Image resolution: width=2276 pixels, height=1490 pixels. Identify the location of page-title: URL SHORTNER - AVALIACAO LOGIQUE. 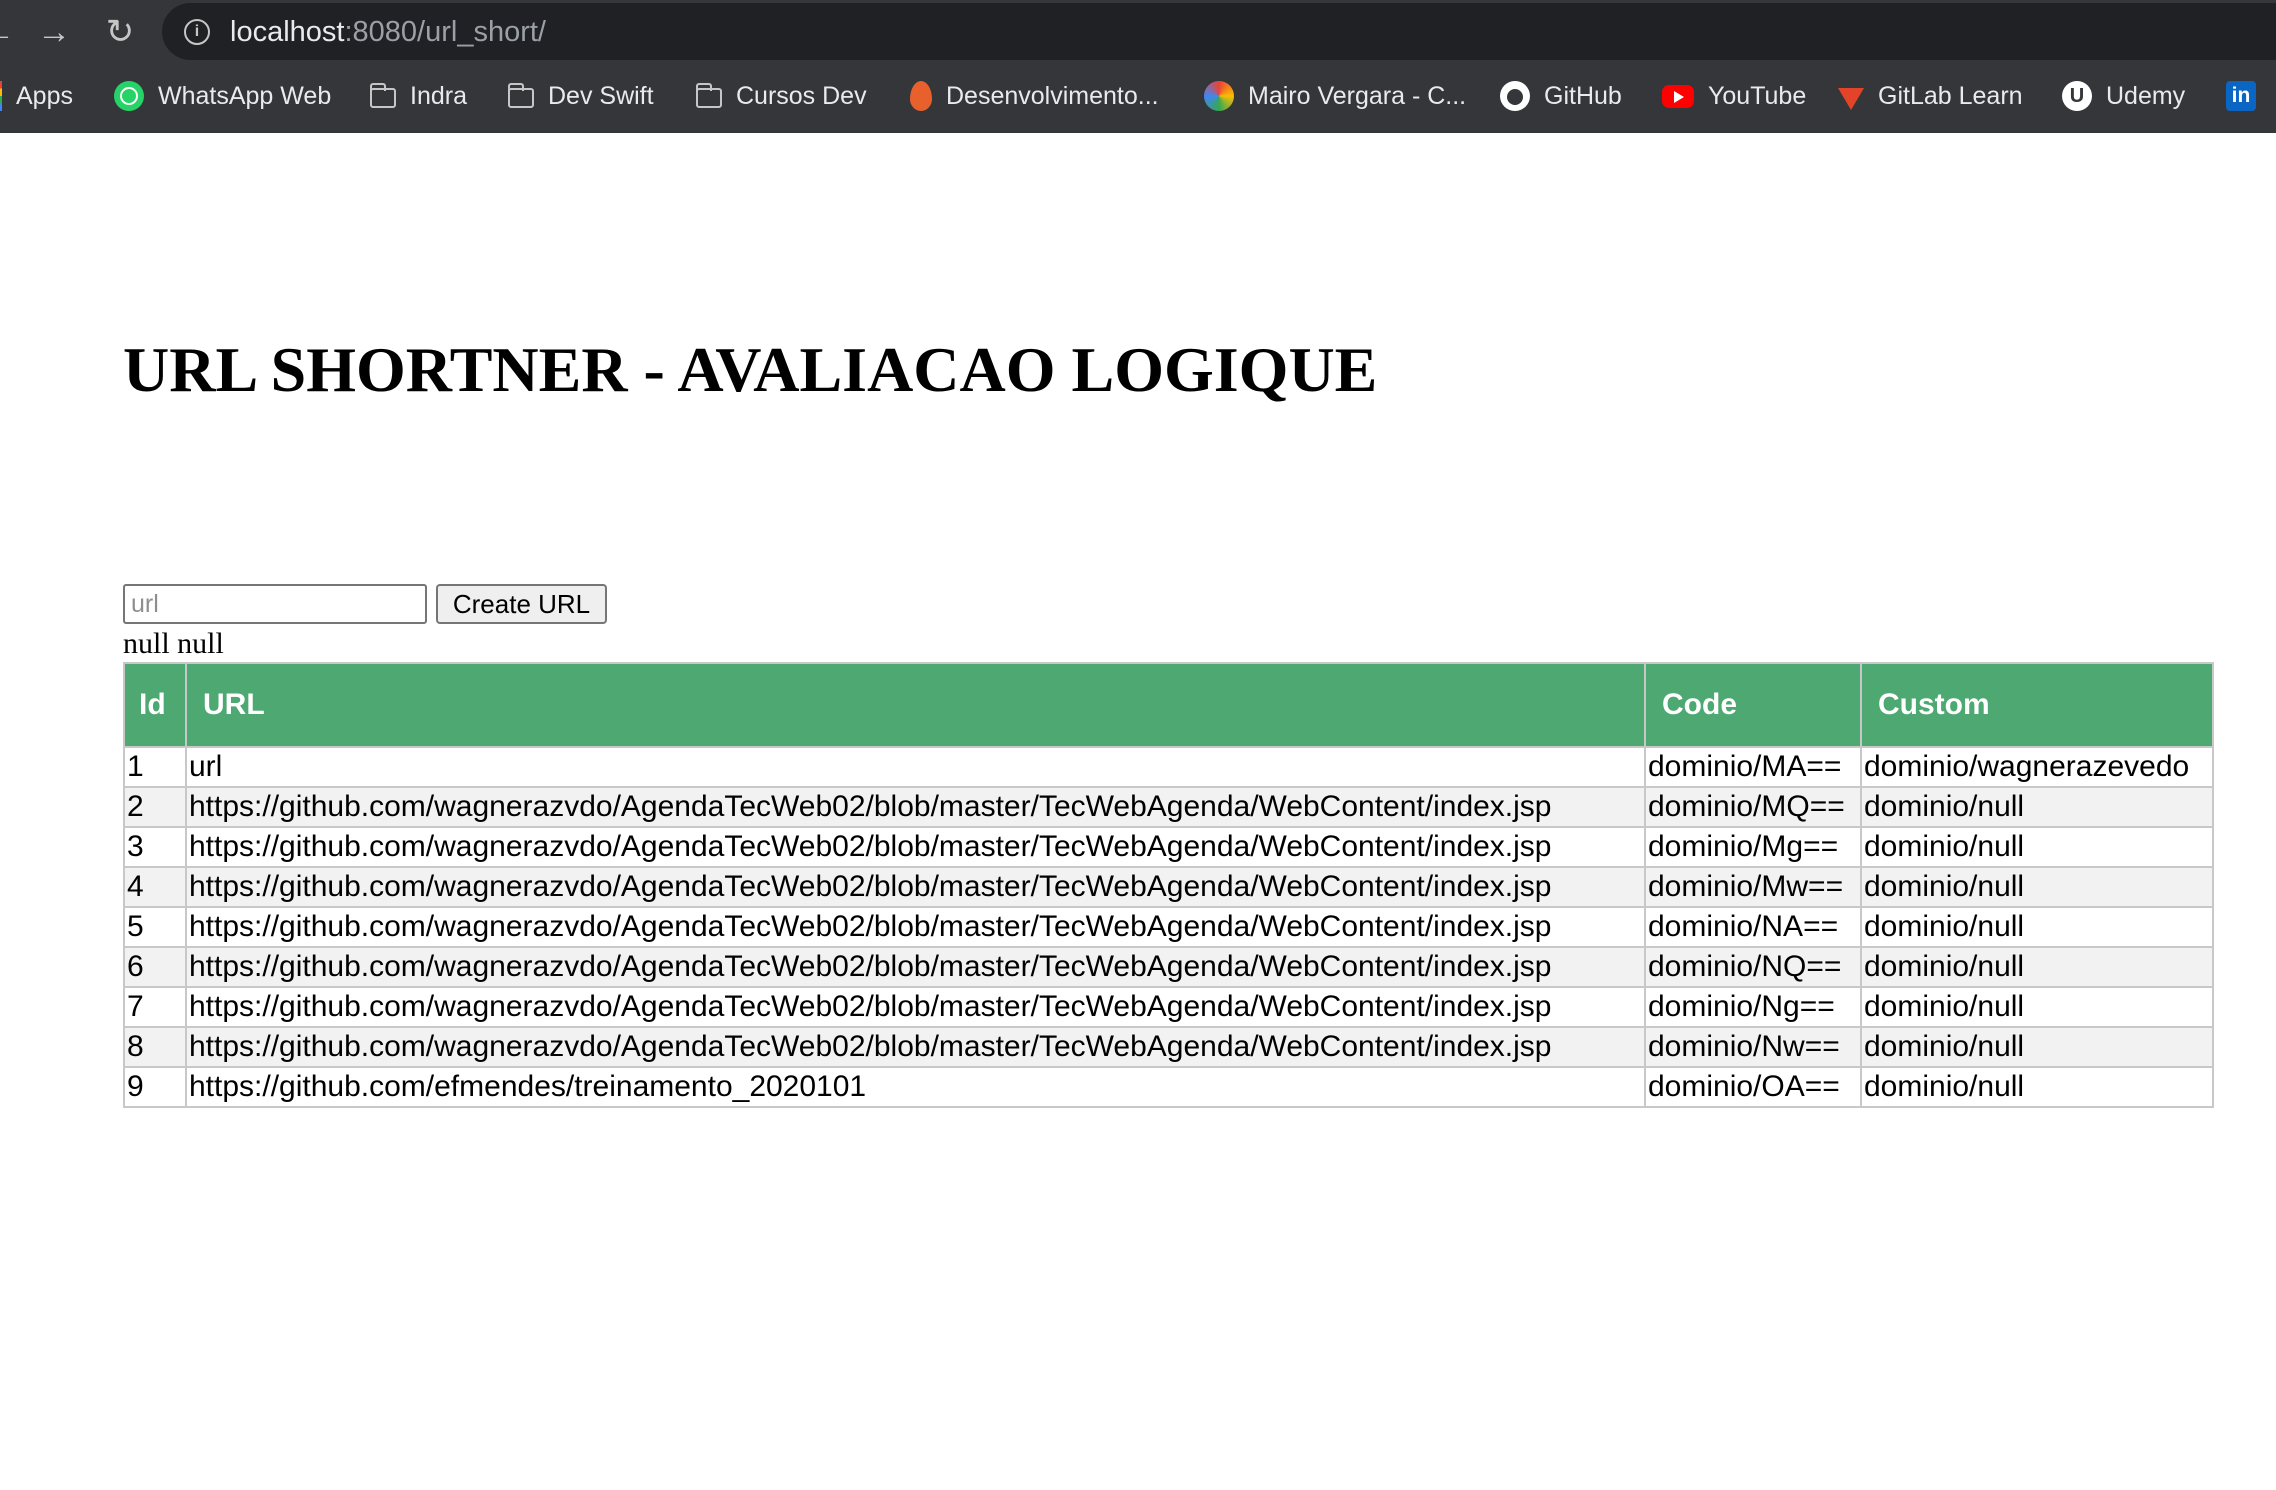
(750, 369).